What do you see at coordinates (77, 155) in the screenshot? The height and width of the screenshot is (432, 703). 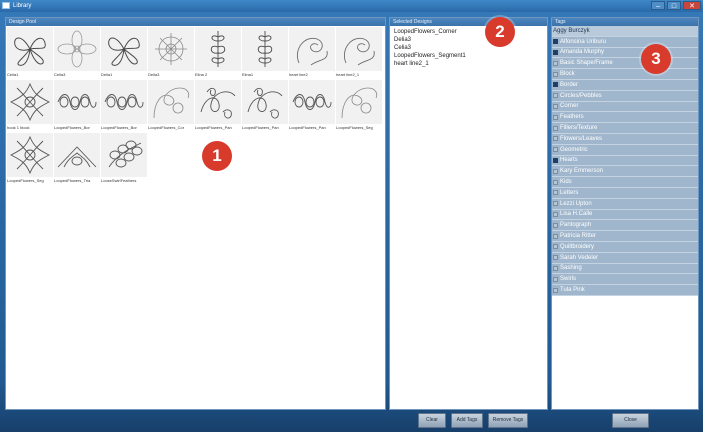 I see `triangle-quilt-design-icon` at bounding box center [77, 155].